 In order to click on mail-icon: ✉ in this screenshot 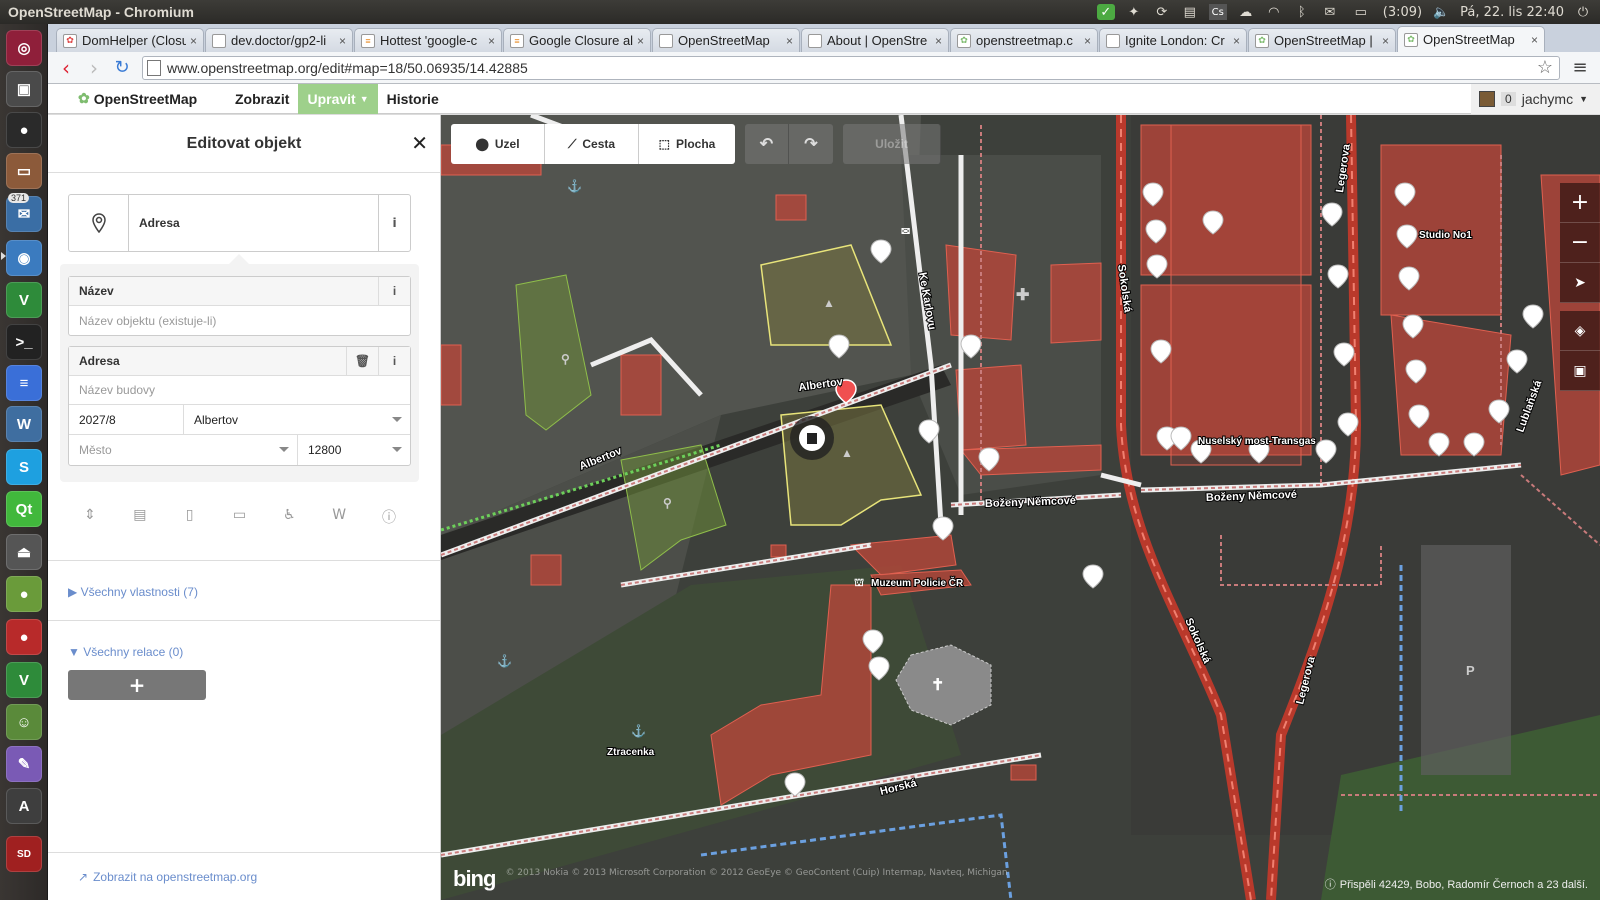, I will do `click(1330, 12)`.